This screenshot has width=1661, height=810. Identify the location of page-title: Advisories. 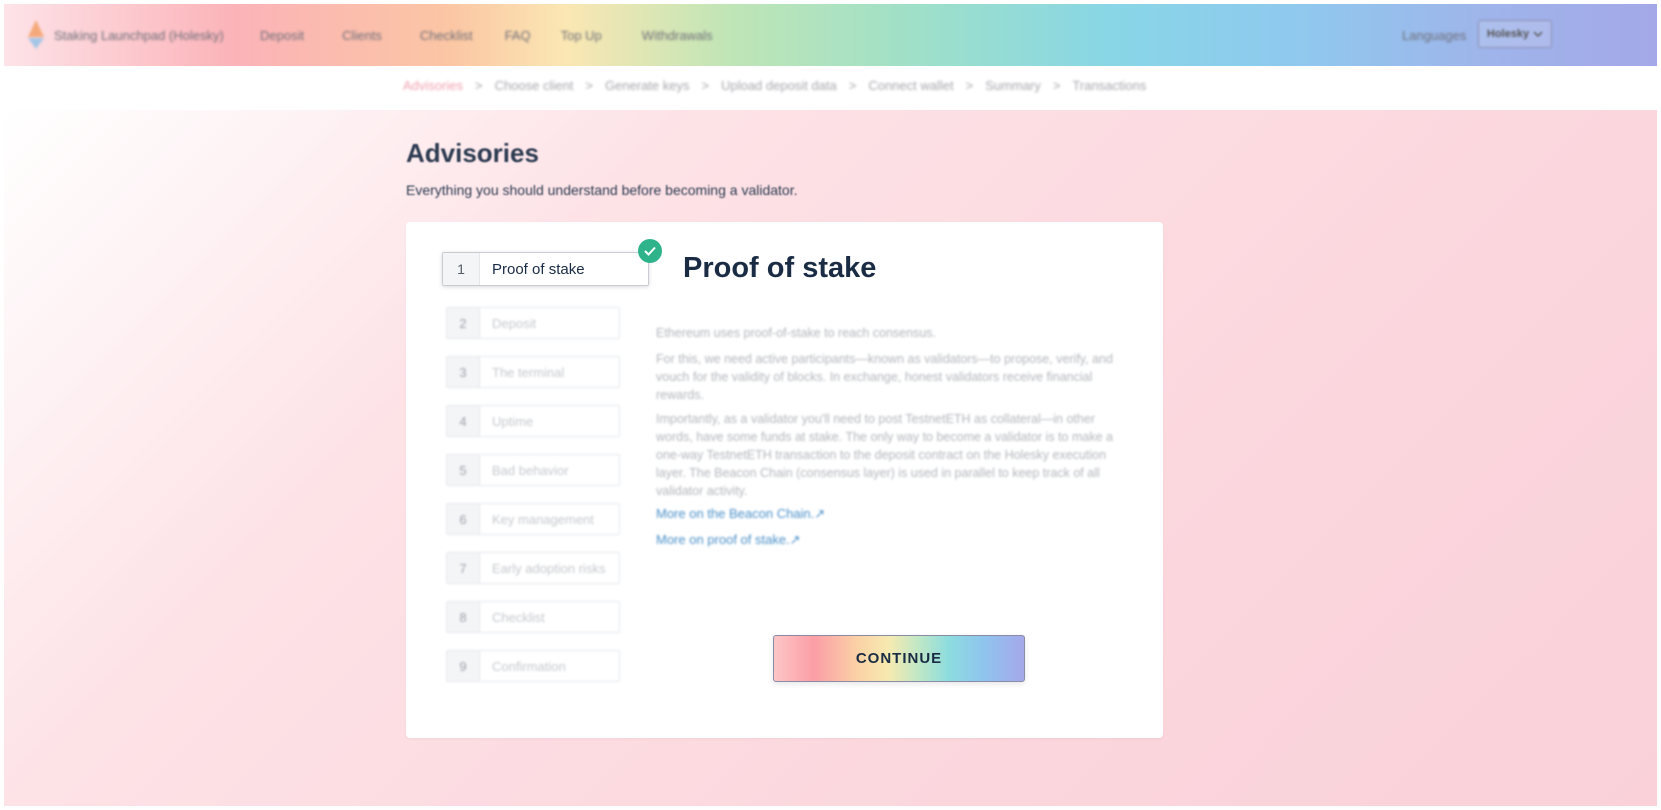
(472, 153).